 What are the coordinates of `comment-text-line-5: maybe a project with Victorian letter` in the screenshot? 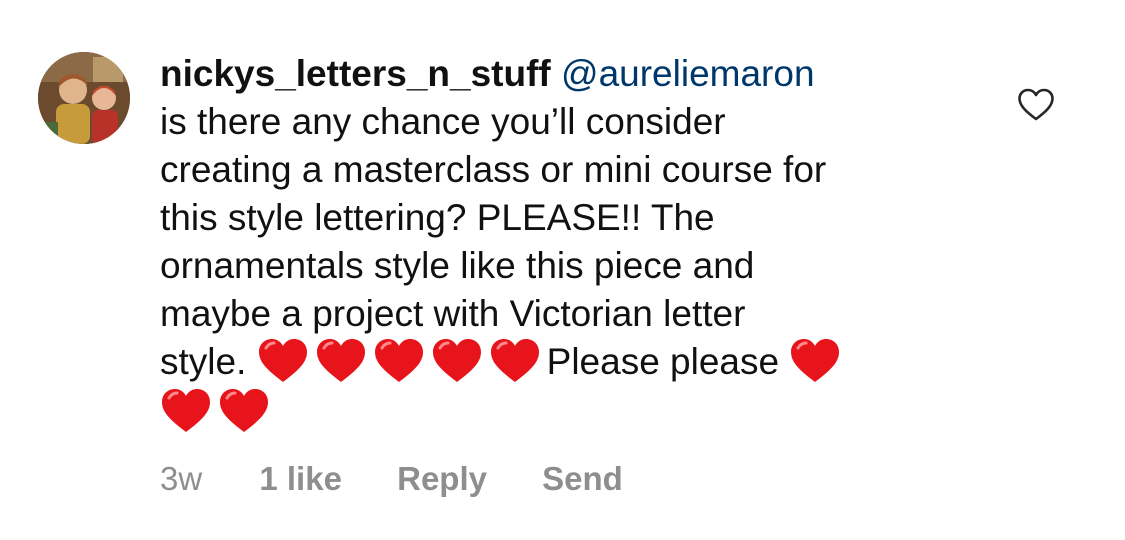 It's located at (453, 313).